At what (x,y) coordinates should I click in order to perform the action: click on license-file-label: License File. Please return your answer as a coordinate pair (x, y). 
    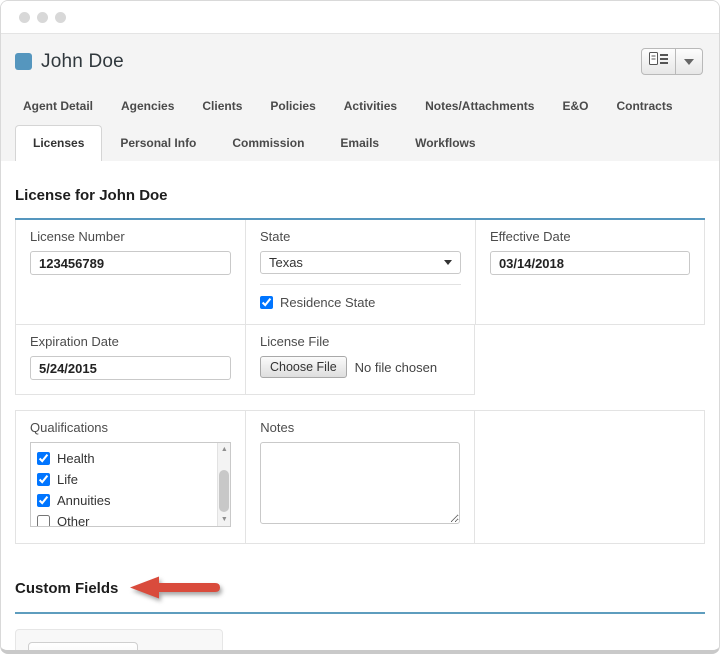
    Looking at the image, I should click on (294, 341).